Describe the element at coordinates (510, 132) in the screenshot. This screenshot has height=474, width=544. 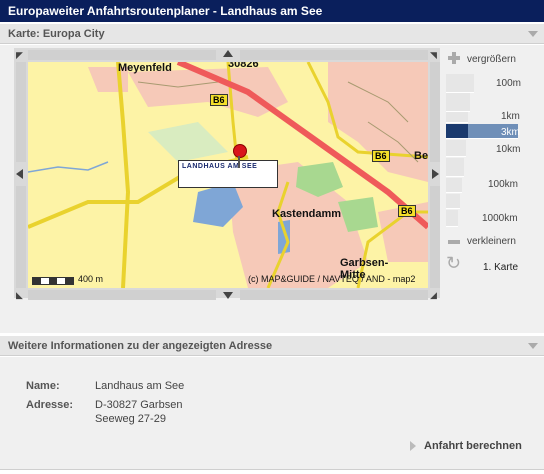
I see `zoom-level-label-active: 3km` at that location.